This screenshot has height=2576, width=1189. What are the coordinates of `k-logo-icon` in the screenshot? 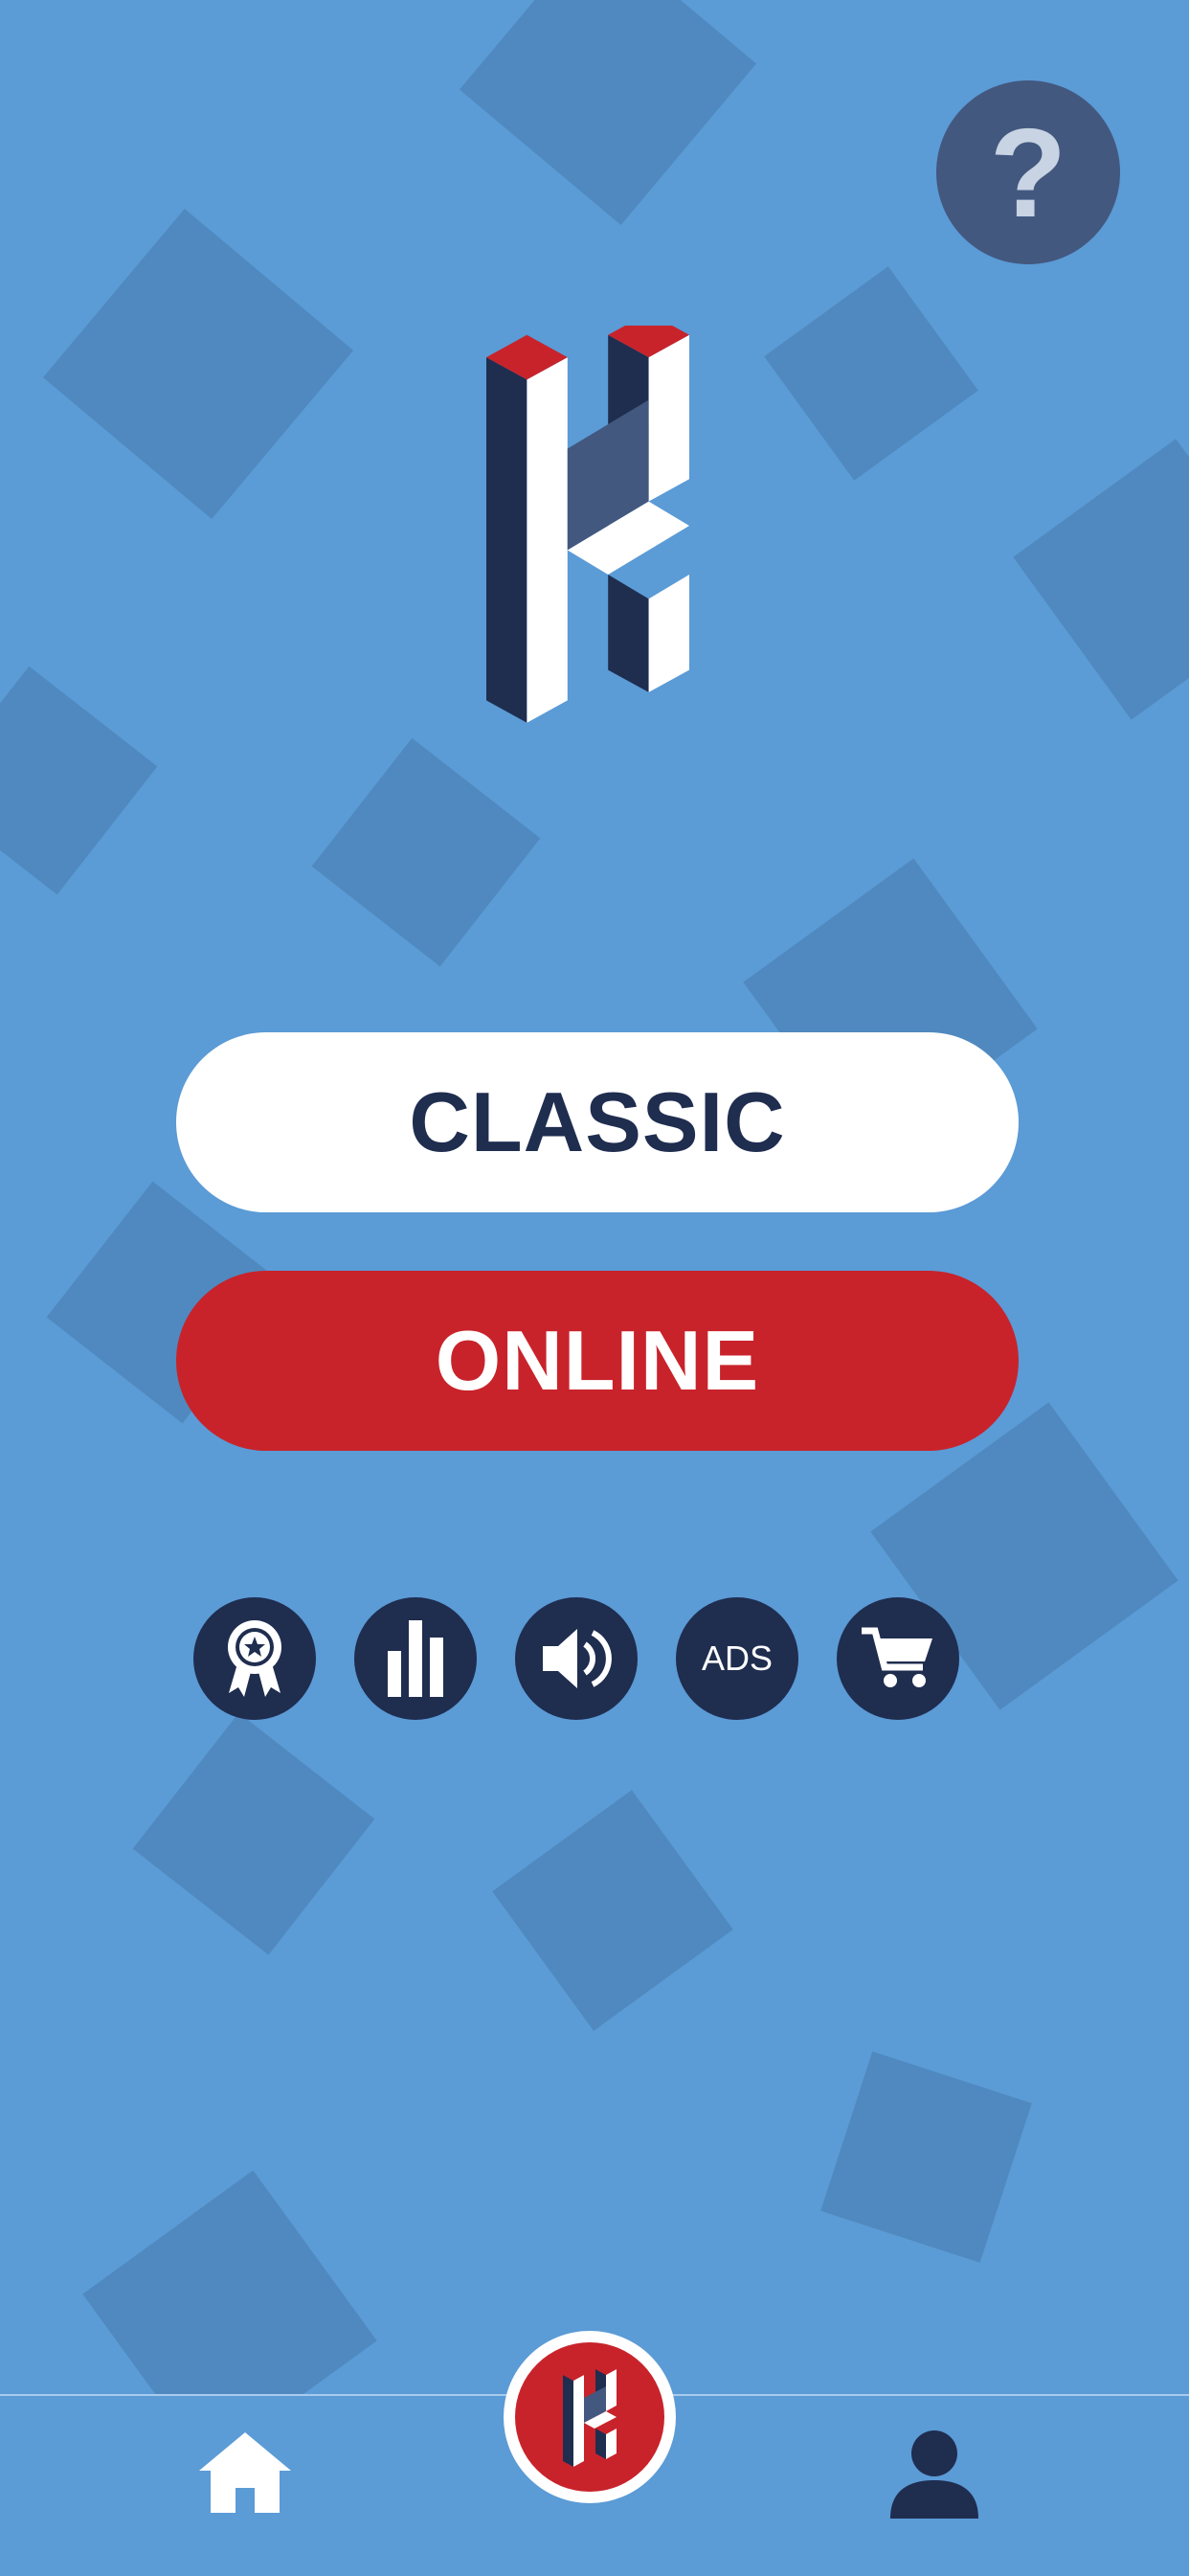 It's located at (590, 2417).